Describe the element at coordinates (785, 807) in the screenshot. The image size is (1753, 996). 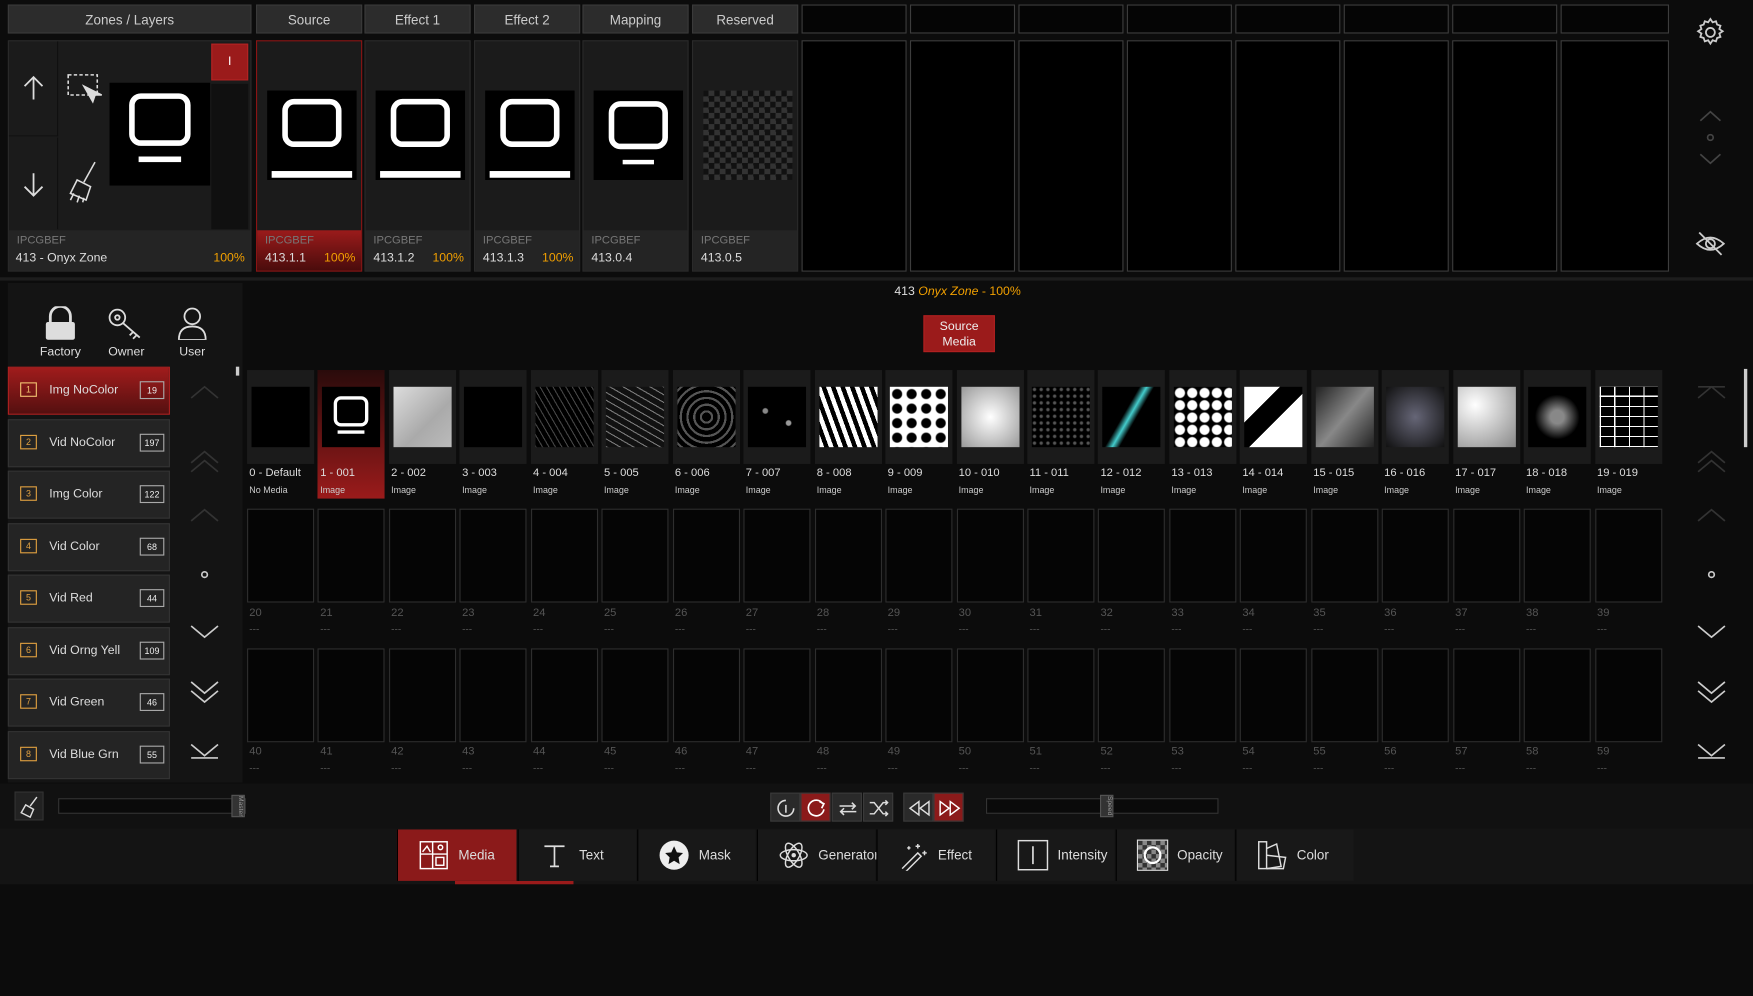
I see `play-once-button` at that location.